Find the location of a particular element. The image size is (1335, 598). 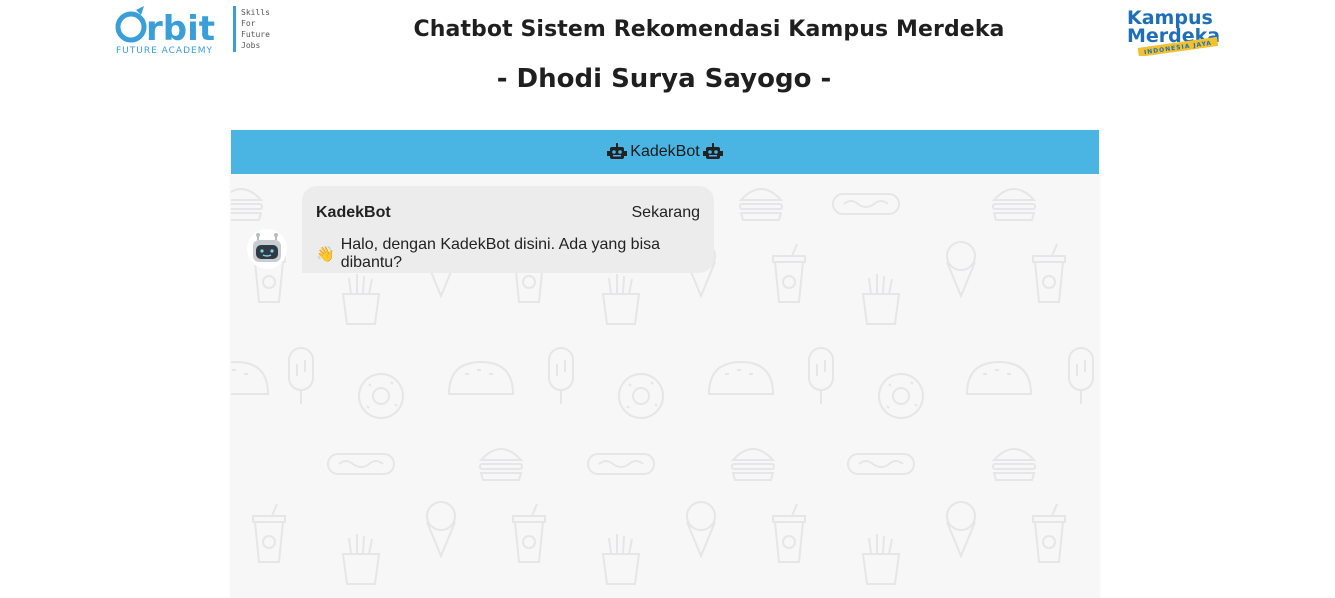

message-timestamp: Sekarang is located at coordinates (666, 212).